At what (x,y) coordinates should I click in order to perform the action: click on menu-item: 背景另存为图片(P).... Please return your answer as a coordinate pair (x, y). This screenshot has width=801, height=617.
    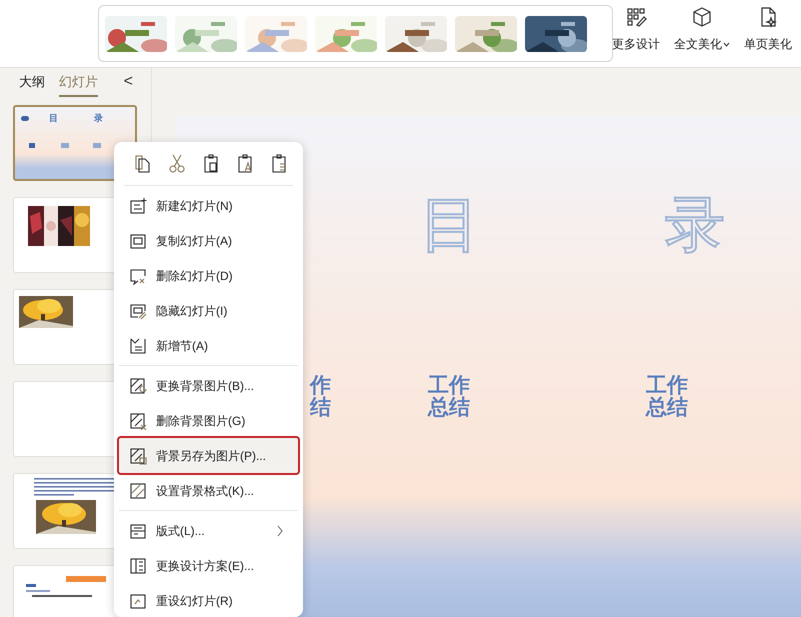
    Looking at the image, I should click on (208, 455).